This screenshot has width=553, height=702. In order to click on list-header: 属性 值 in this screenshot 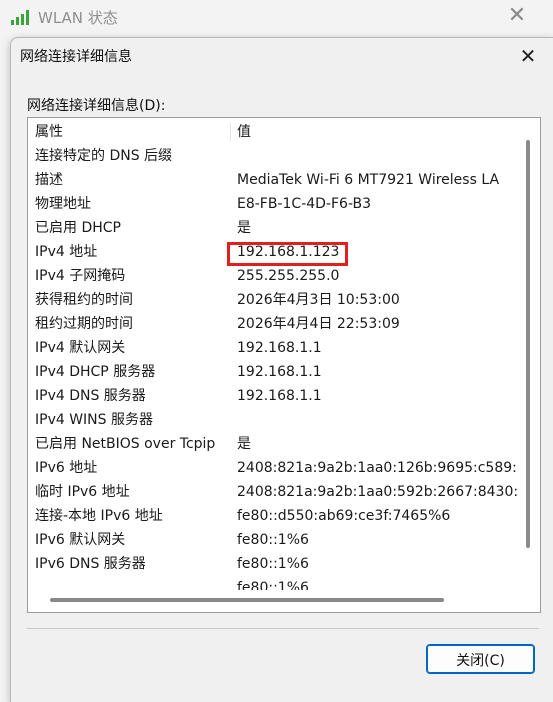, I will do `click(273, 132)`.